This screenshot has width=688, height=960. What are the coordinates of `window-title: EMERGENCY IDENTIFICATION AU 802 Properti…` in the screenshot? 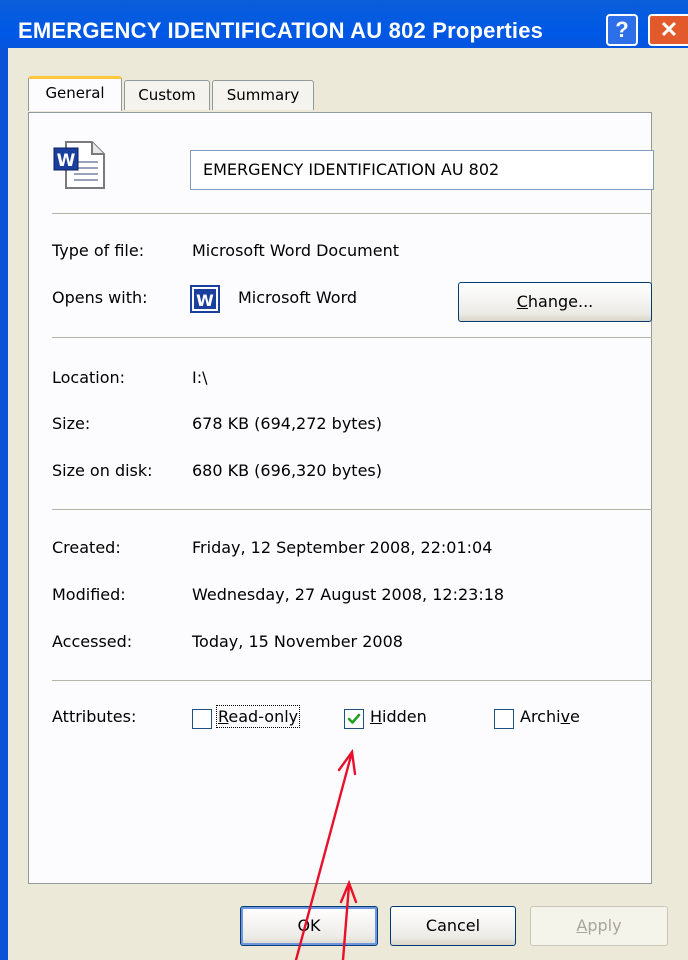 It's located at (281, 30).